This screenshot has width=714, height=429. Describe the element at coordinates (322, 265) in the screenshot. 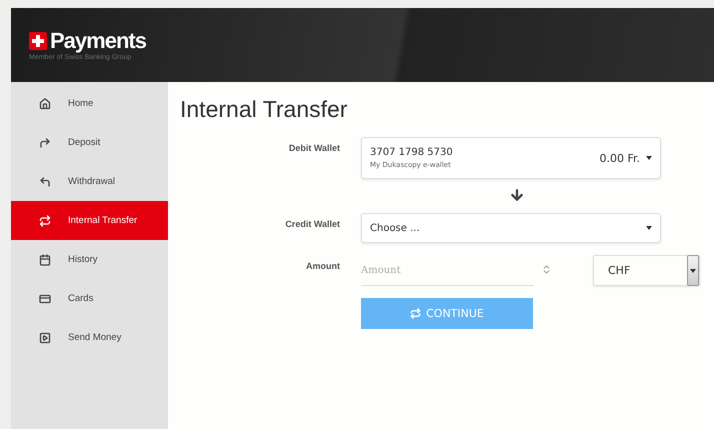

I see `field-label: Amount` at that location.